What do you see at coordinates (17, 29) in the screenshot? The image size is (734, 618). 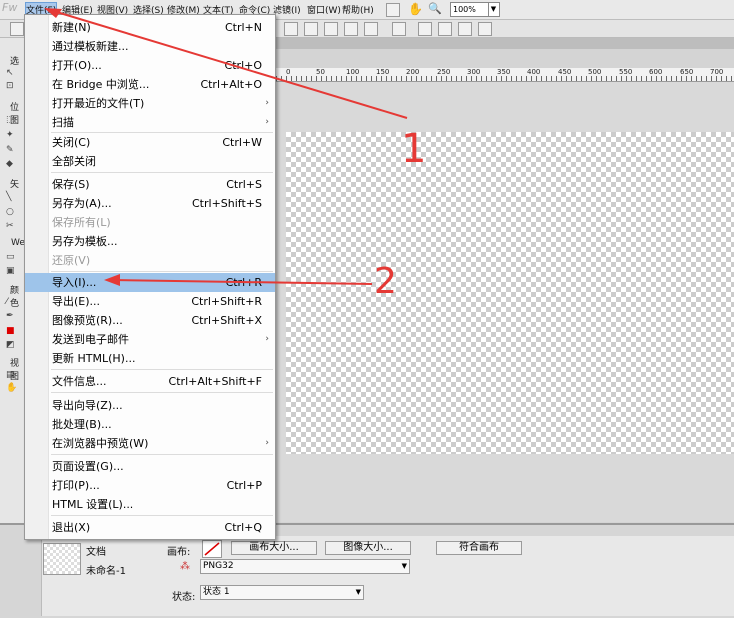 I see `new-document-icon` at bounding box center [17, 29].